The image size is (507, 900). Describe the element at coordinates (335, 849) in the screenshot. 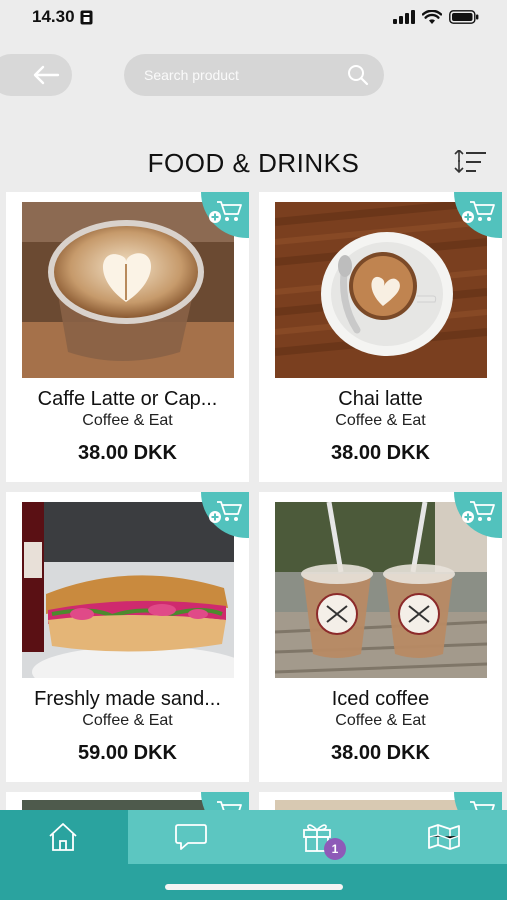

I see `gift-count-badge: 1` at that location.